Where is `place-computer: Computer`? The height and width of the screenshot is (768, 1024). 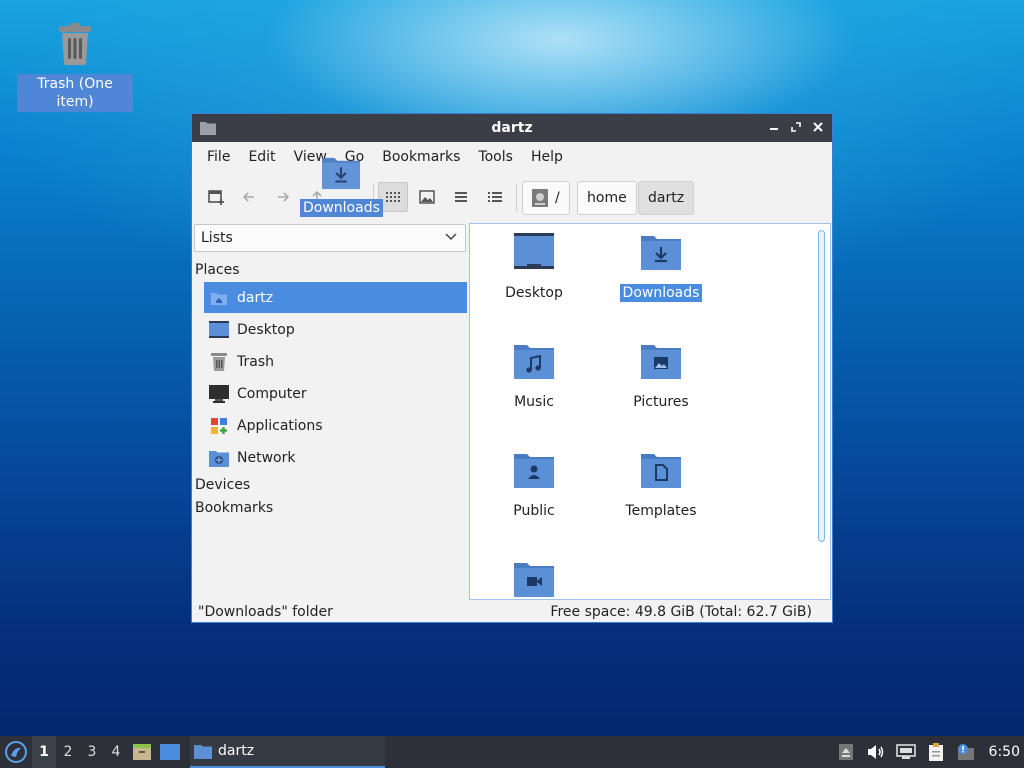
place-computer: Computer is located at coordinates (335, 393).